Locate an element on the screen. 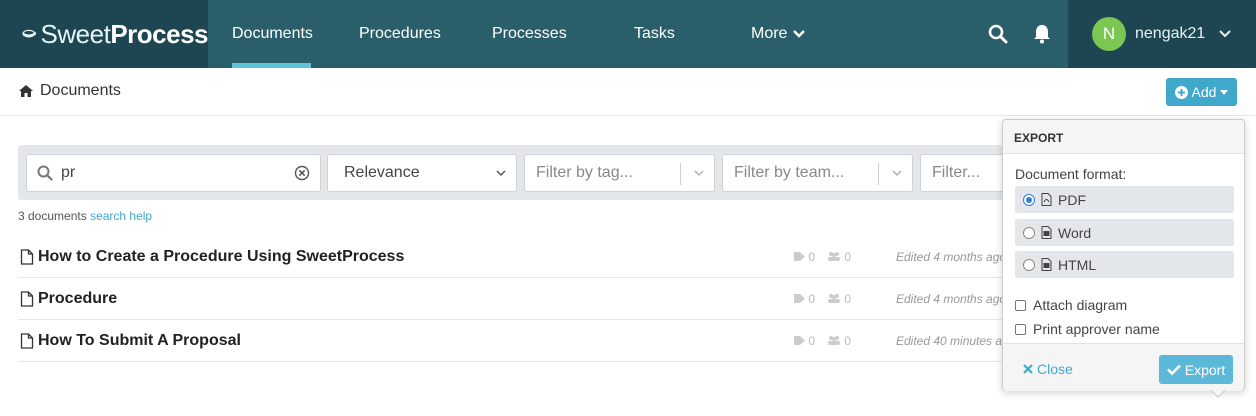 This screenshot has width=1256, height=416. print-approver-checkbox is located at coordinates (1020, 329).